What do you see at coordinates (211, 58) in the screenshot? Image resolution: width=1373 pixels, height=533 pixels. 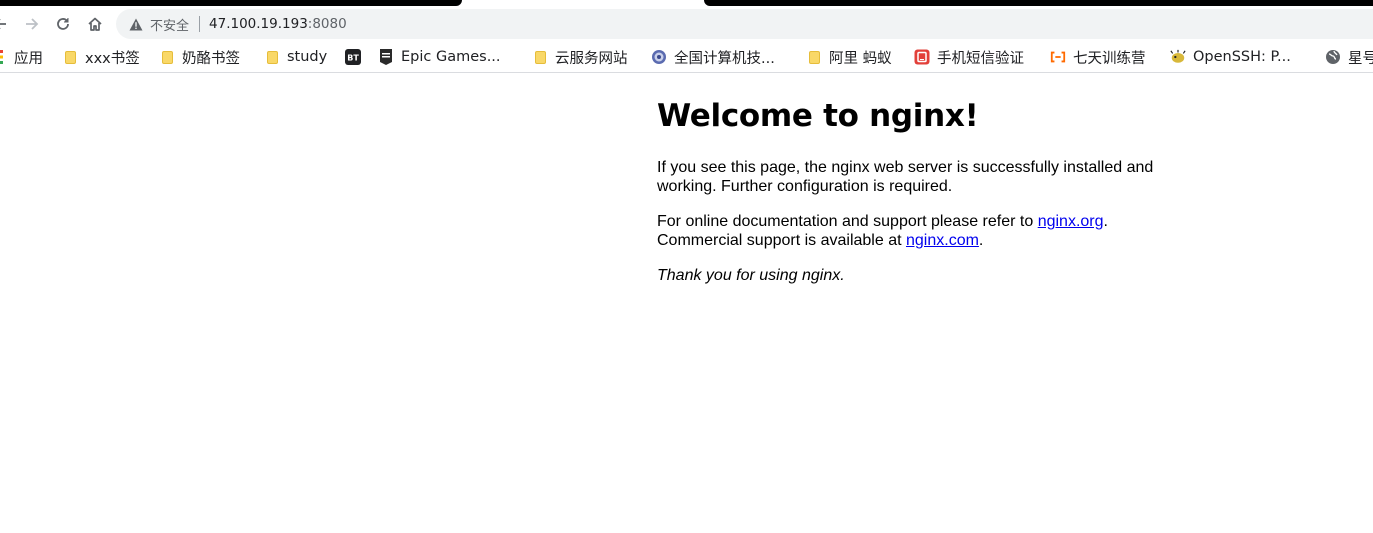 I see `bookmark-label: 奶酪书签` at bounding box center [211, 58].